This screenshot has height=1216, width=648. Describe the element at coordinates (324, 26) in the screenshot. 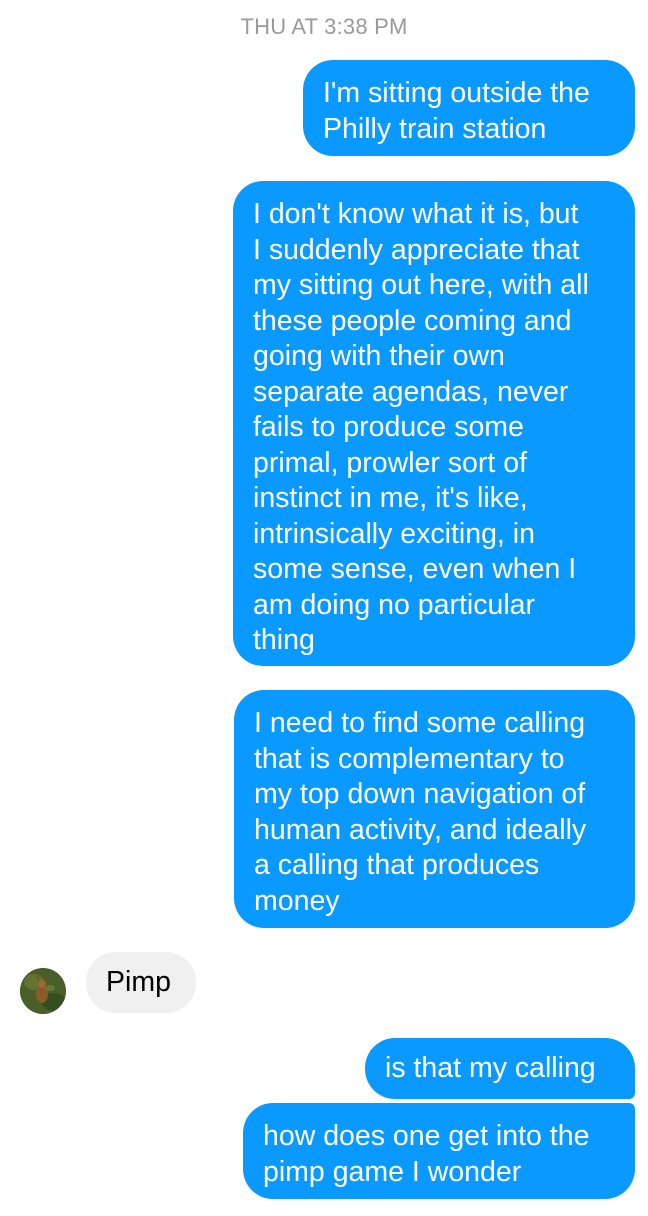

I see `message-timestamp: THU AT 3:38 PM` at that location.